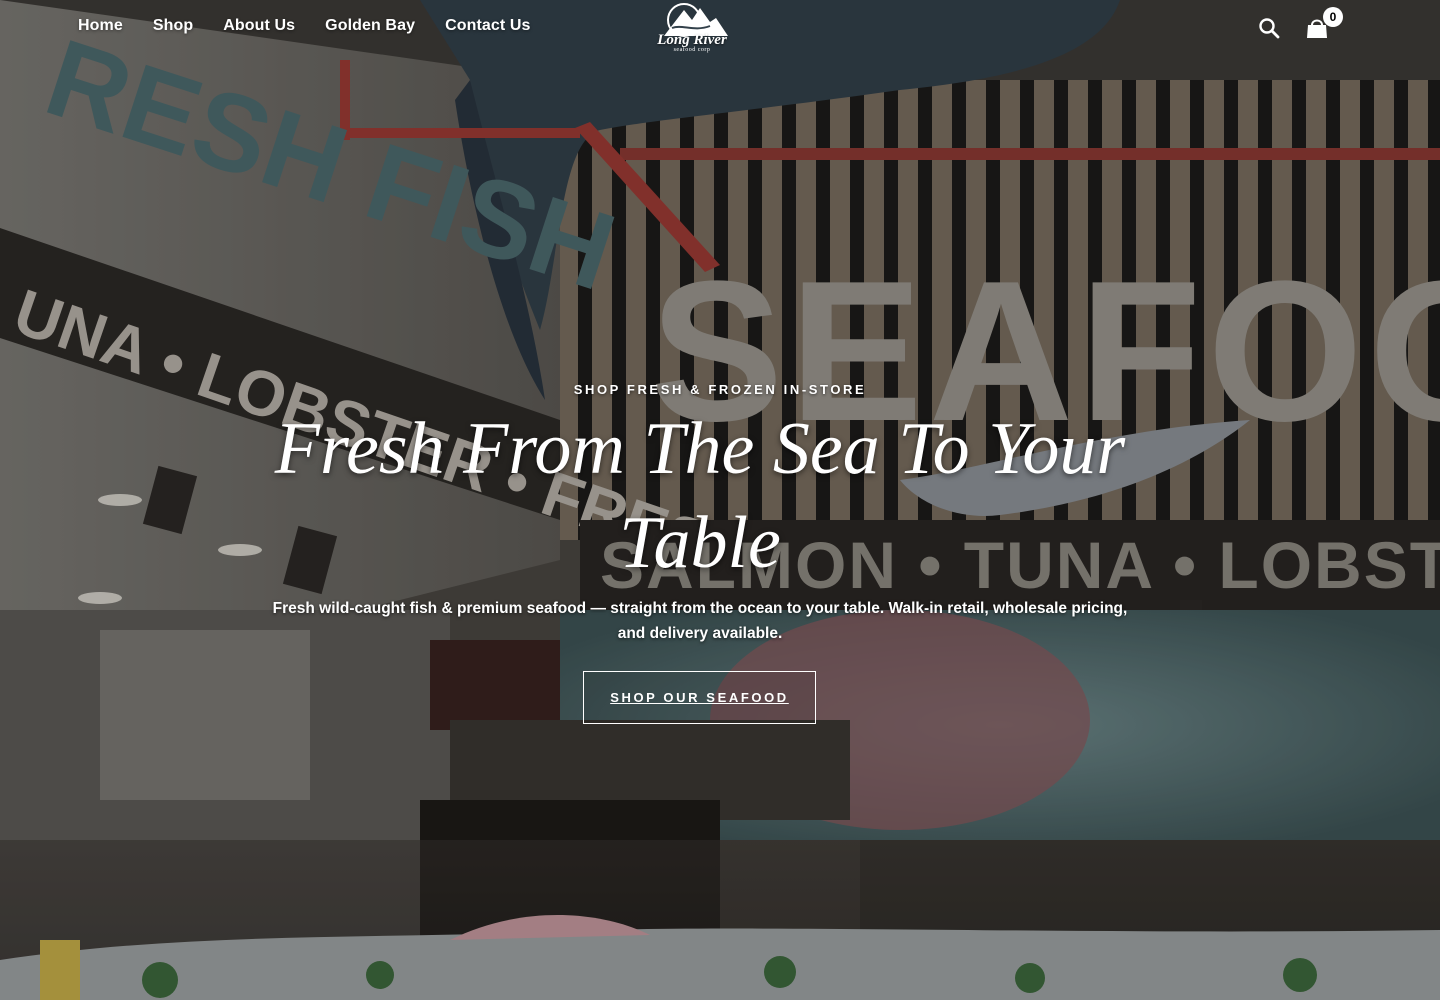 Image resolution: width=1440 pixels, height=1000 pixels. I want to click on nav-item-about: About Us, so click(259, 26).